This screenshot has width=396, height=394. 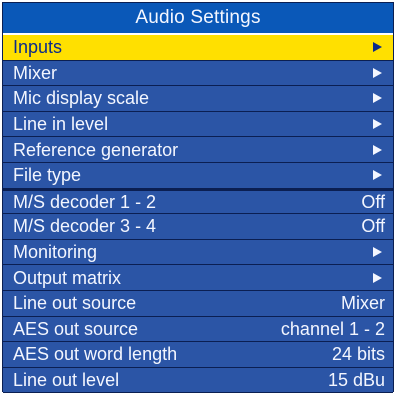 I want to click on menu-item-mixer: Mixer, so click(x=198, y=73).